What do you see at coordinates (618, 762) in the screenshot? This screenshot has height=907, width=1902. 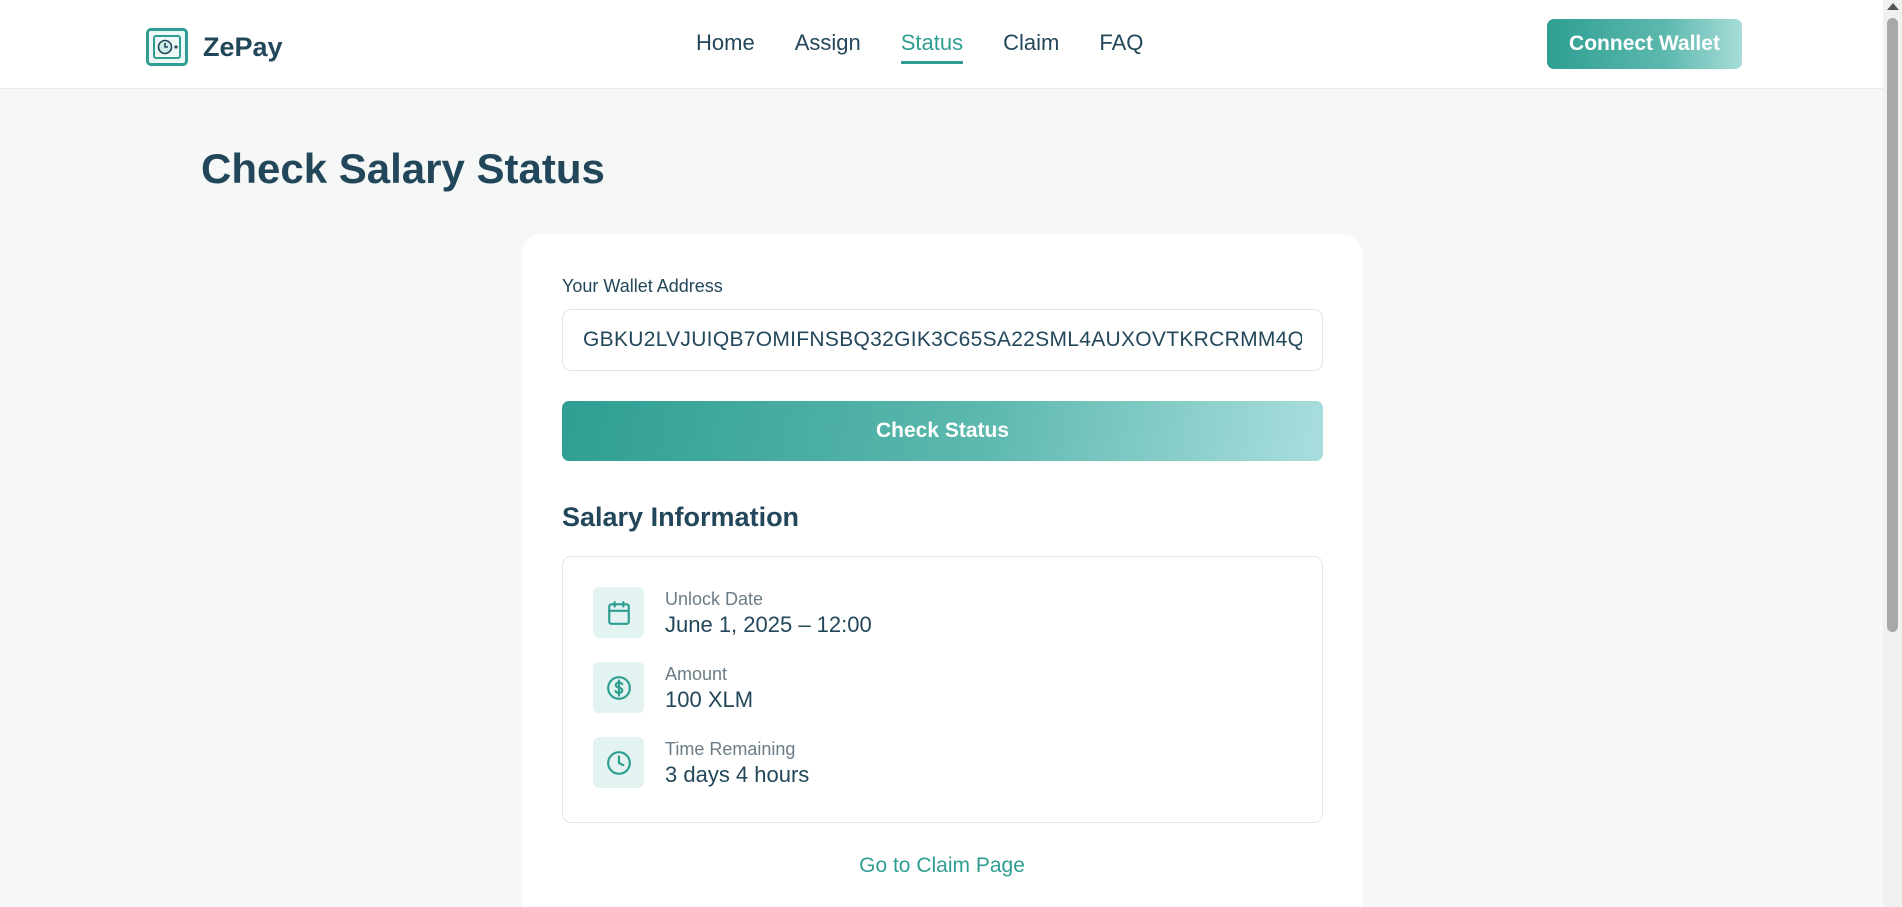 I see `clock-icon` at bounding box center [618, 762].